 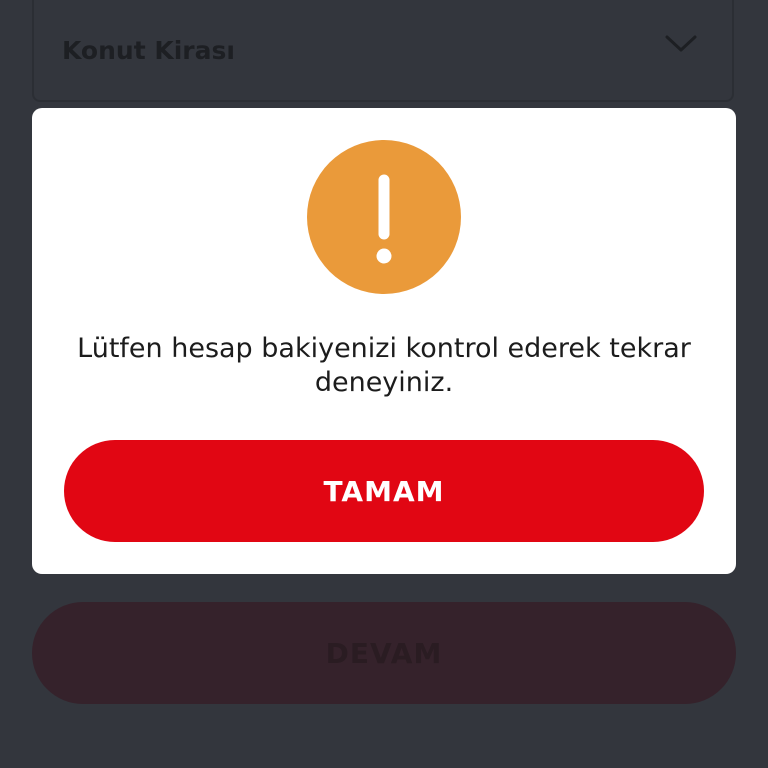 I want to click on payment-type-select-value: Konut Kirası, so click(x=148, y=50).